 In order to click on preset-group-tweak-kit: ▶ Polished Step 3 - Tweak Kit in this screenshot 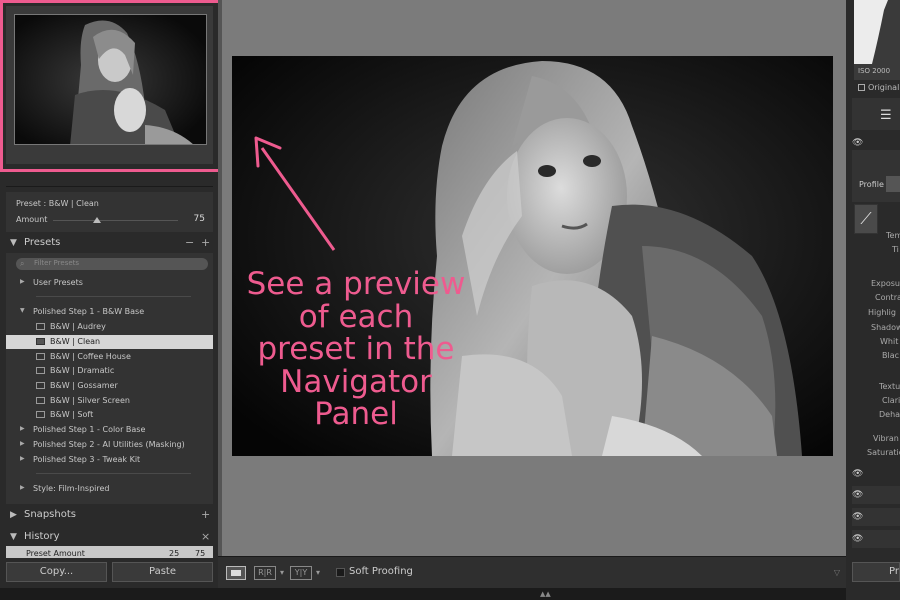, I will do `click(109, 460)`.